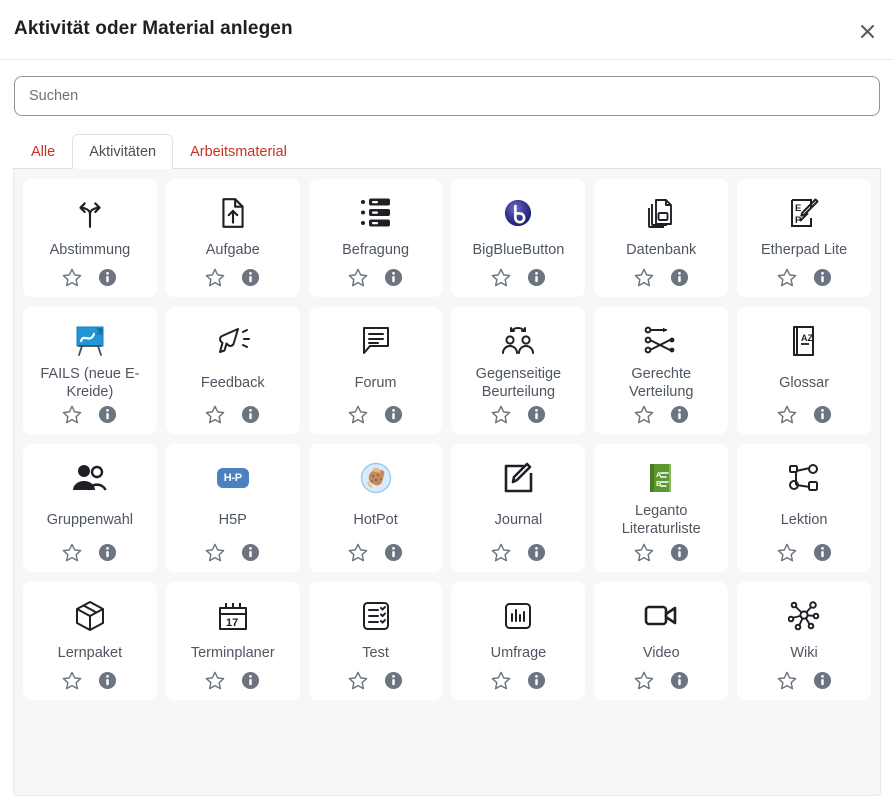  Describe the element at coordinates (804, 238) in the screenshot. I see `activity-card: E P Etherpad Lite` at that location.